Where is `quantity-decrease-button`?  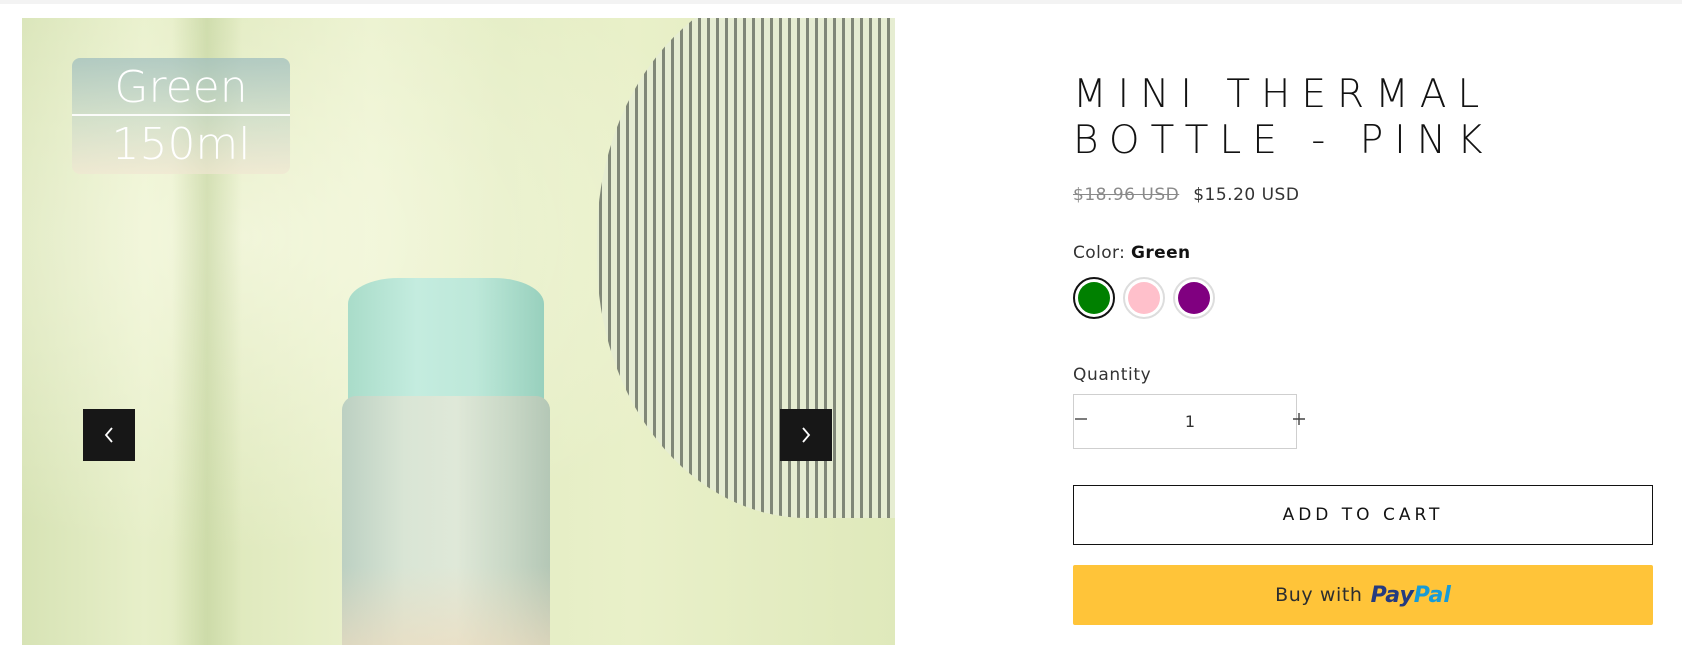 quantity-decrease-button is located at coordinates (1081, 421).